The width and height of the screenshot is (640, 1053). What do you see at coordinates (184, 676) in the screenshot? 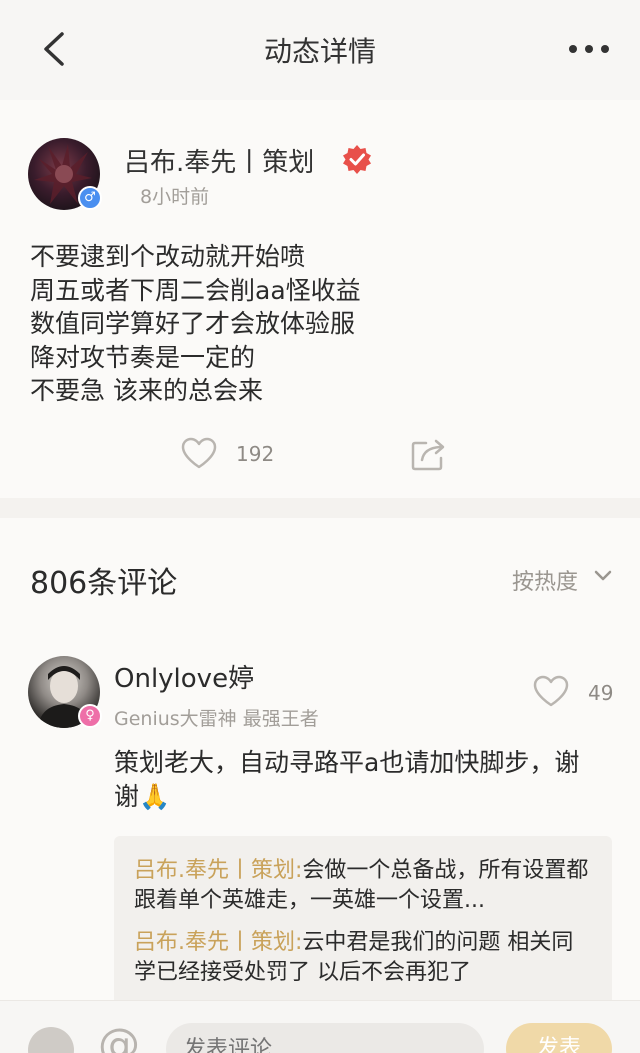
I see `commenter-name: Onlylove婷` at bounding box center [184, 676].